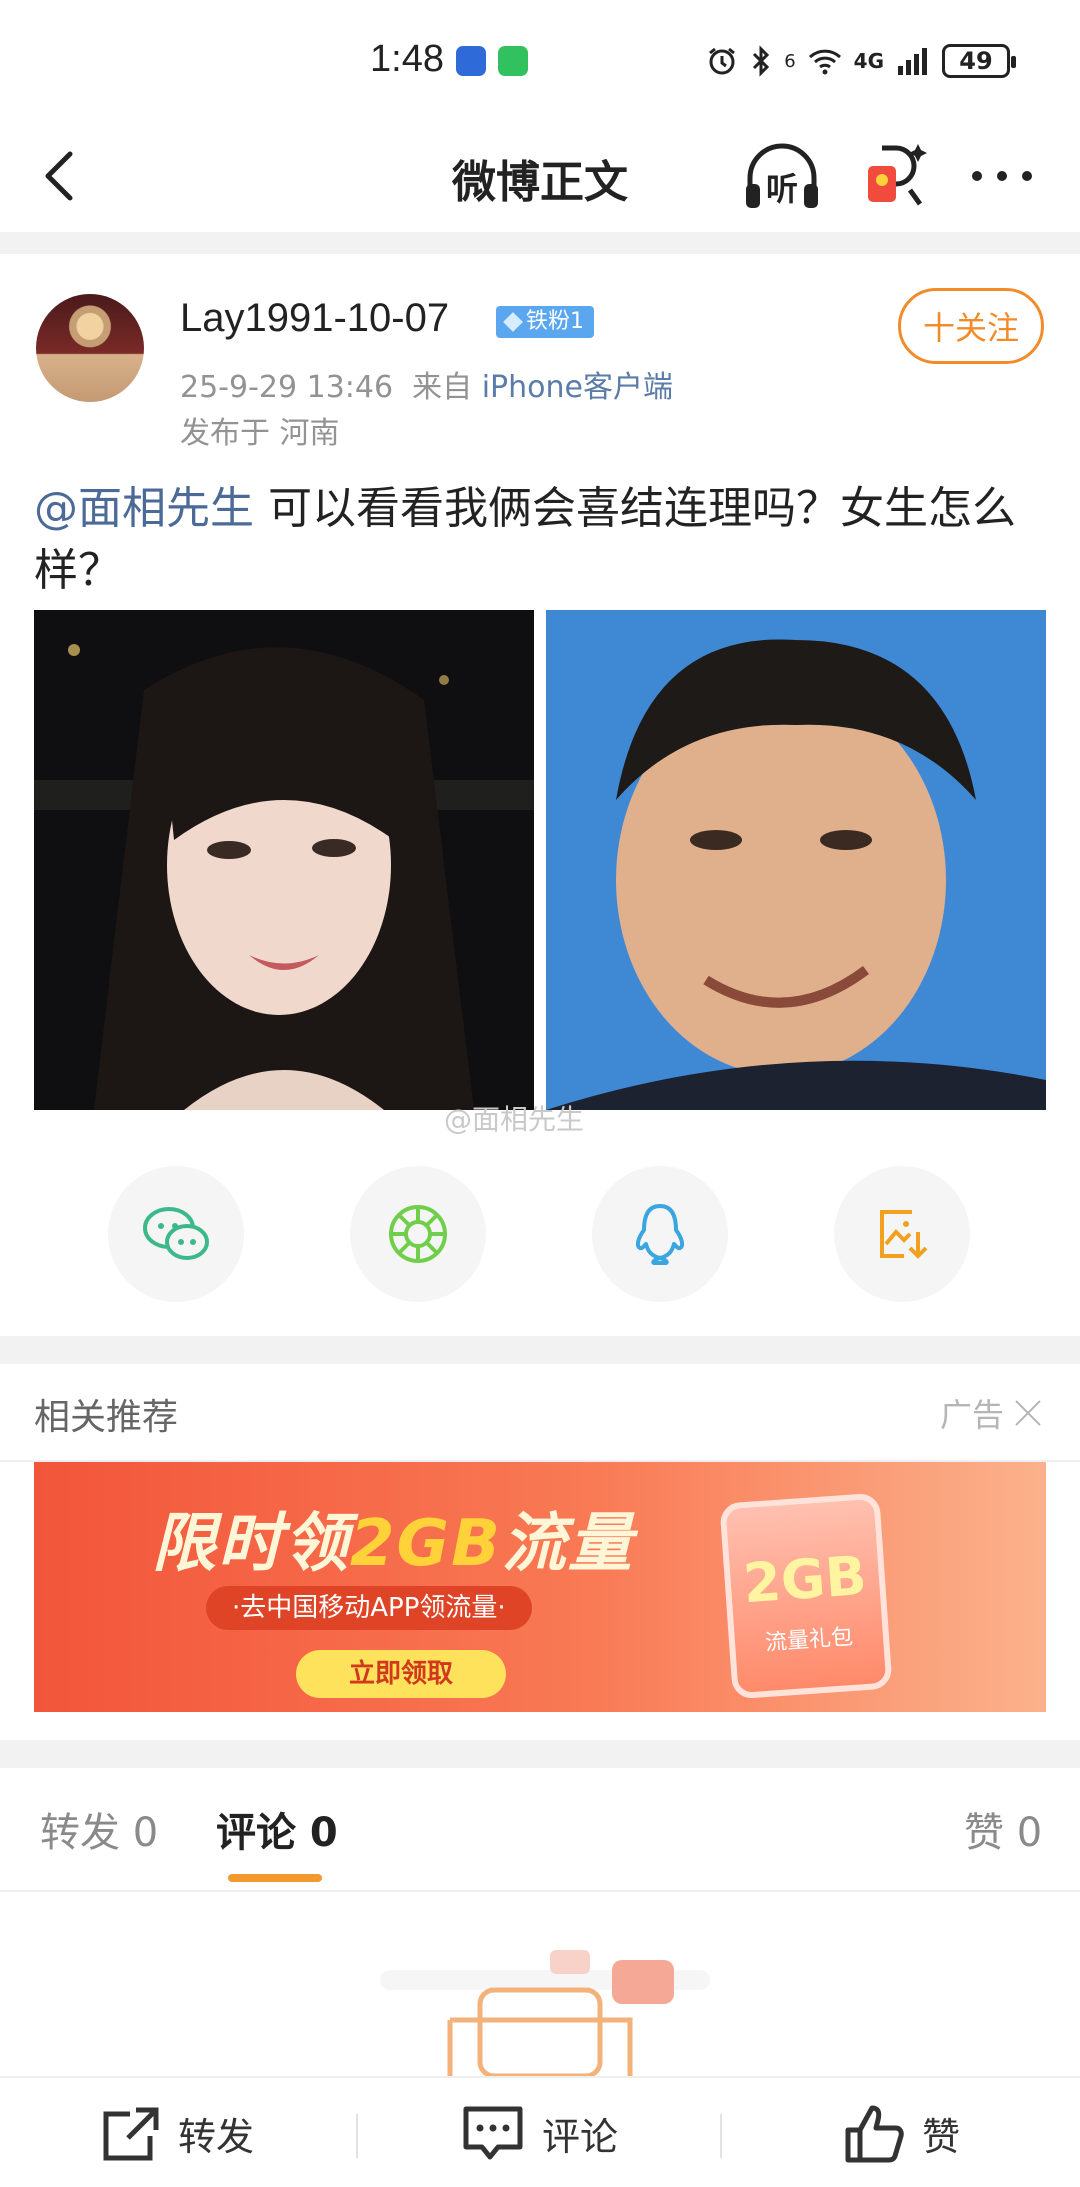  I want to click on ad-label-text: 广告, so click(972, 1415).